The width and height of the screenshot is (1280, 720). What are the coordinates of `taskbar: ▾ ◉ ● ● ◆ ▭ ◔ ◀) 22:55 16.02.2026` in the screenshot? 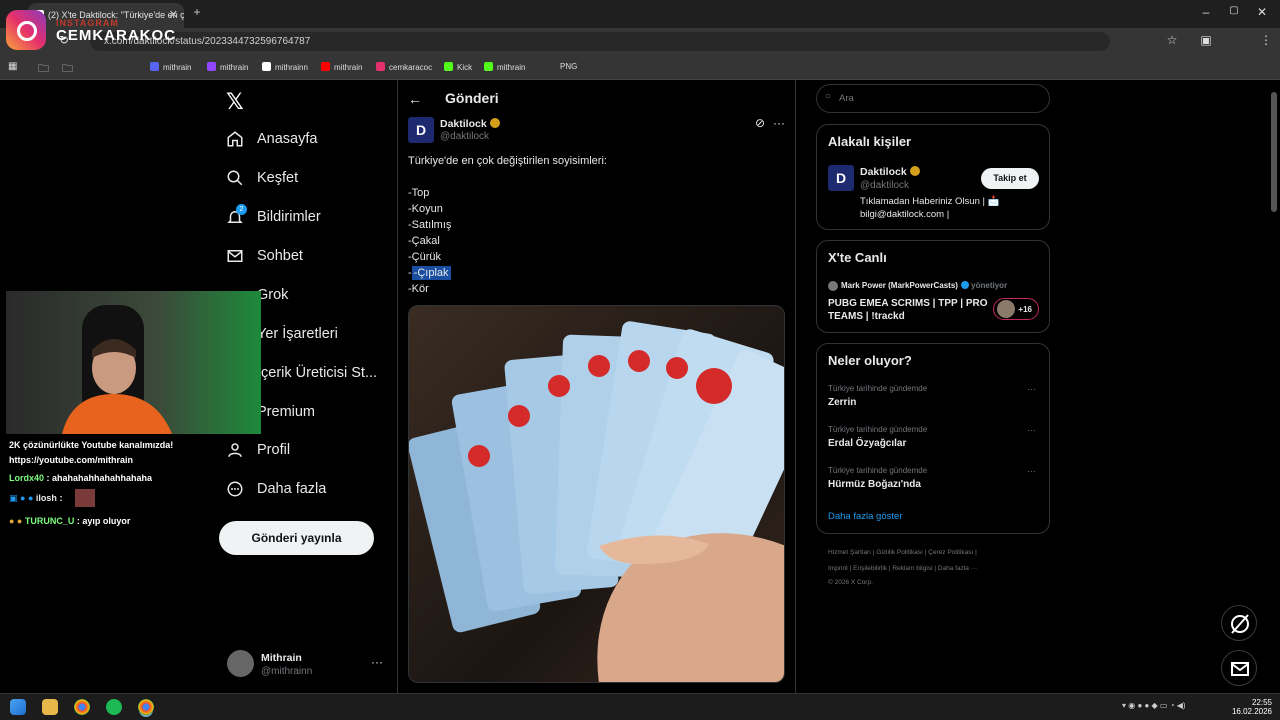 It's located at (640, 706).